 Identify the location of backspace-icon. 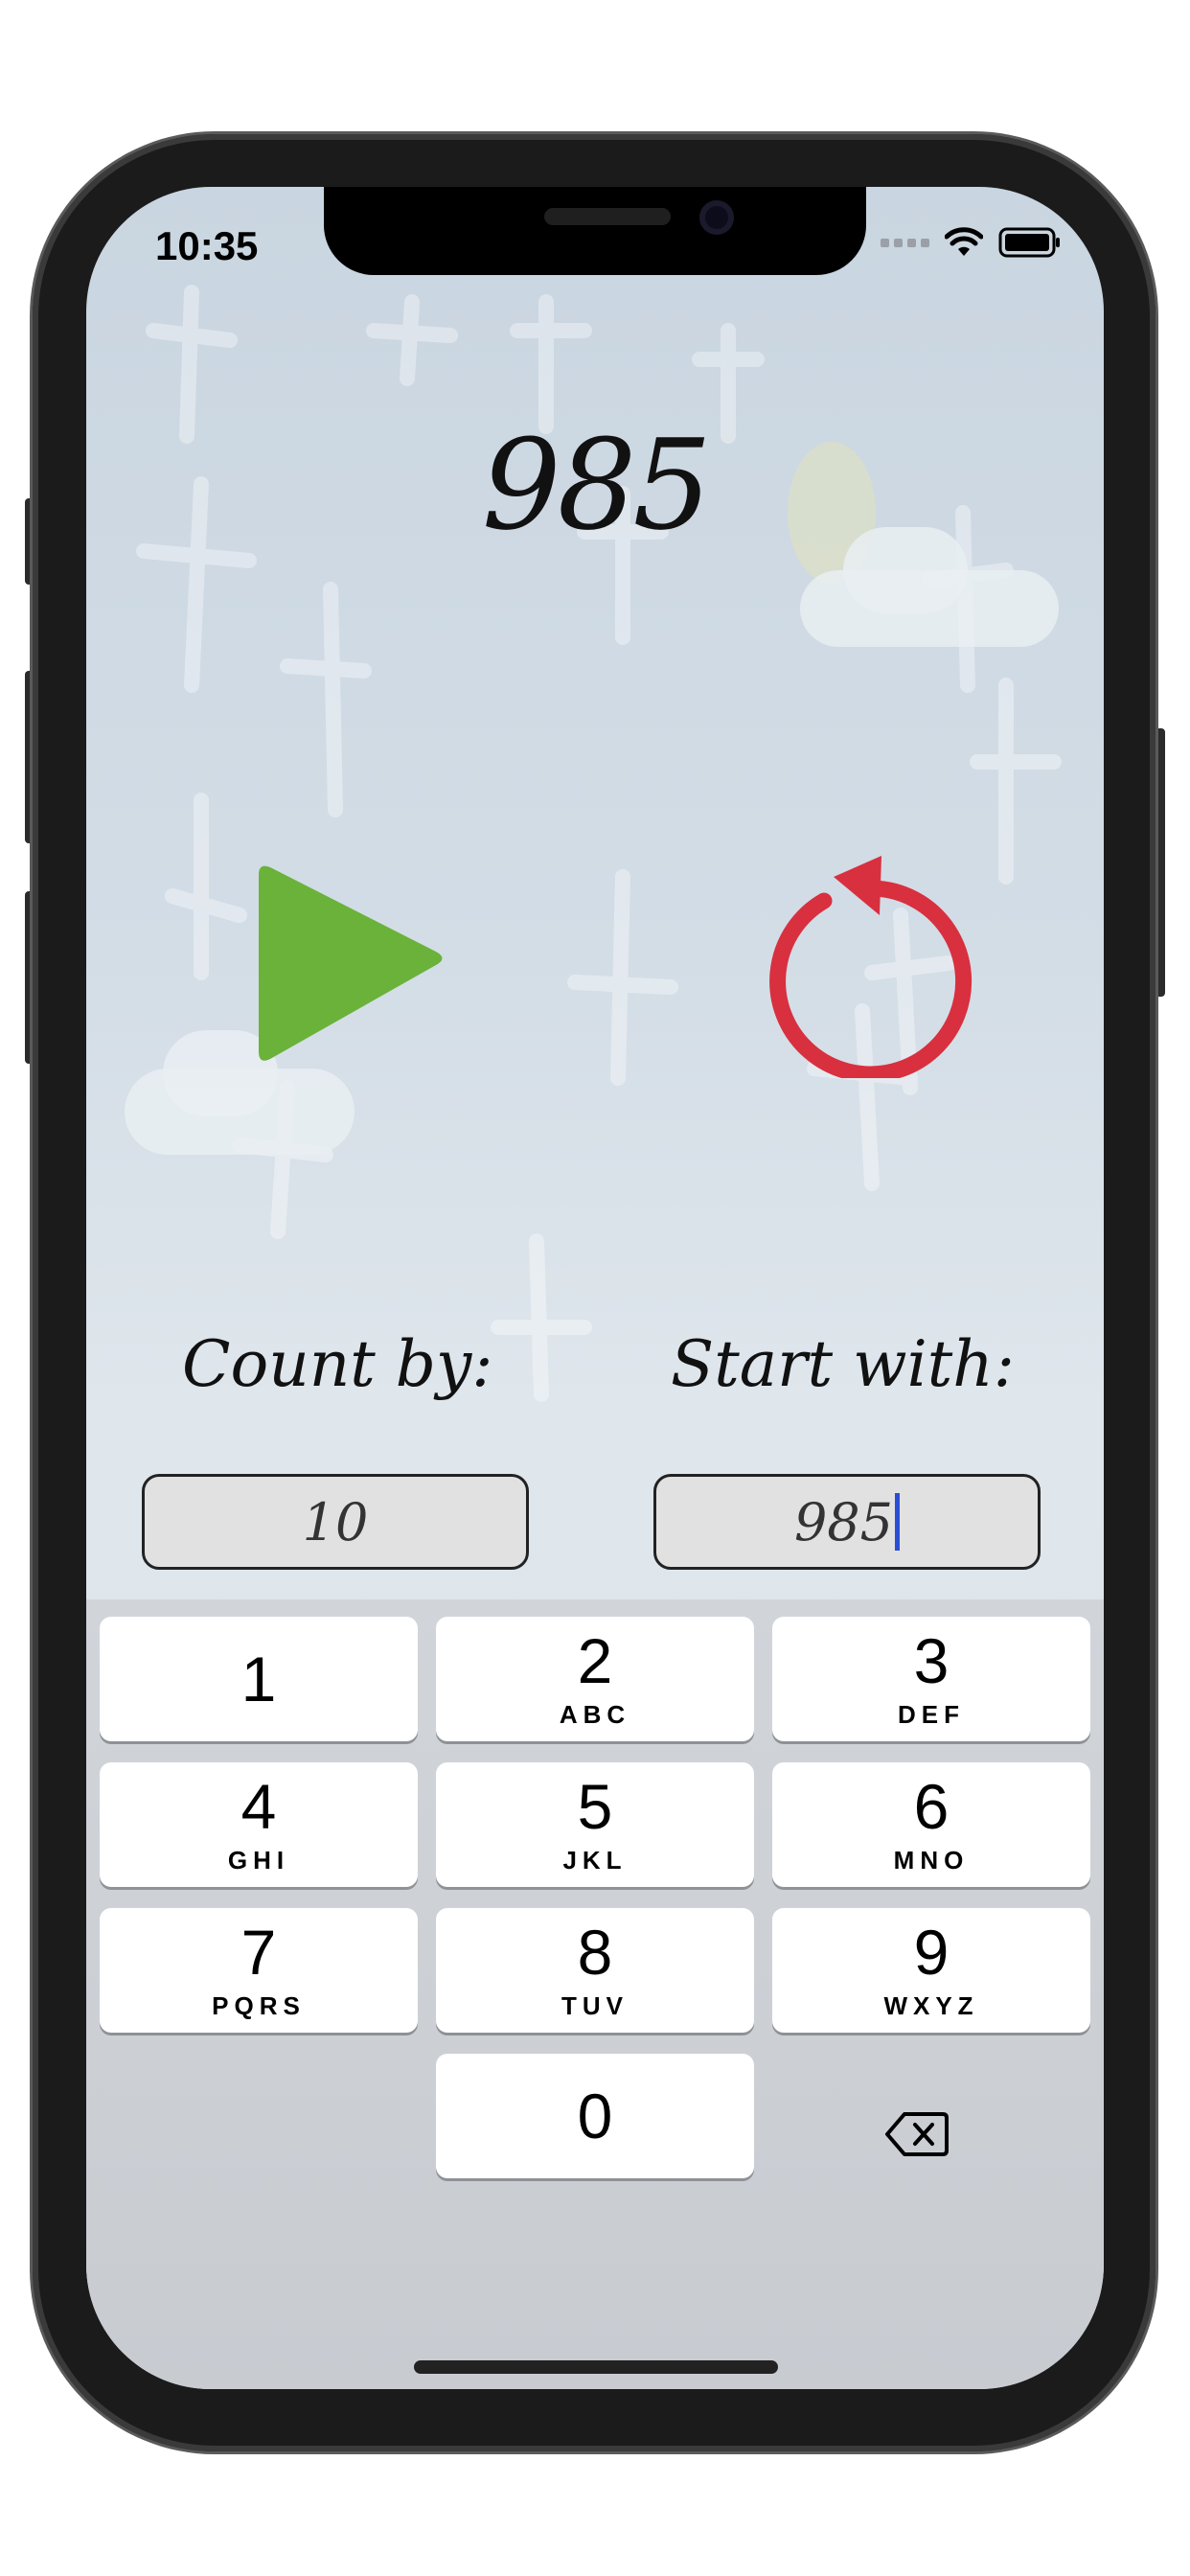
(917, 2134).